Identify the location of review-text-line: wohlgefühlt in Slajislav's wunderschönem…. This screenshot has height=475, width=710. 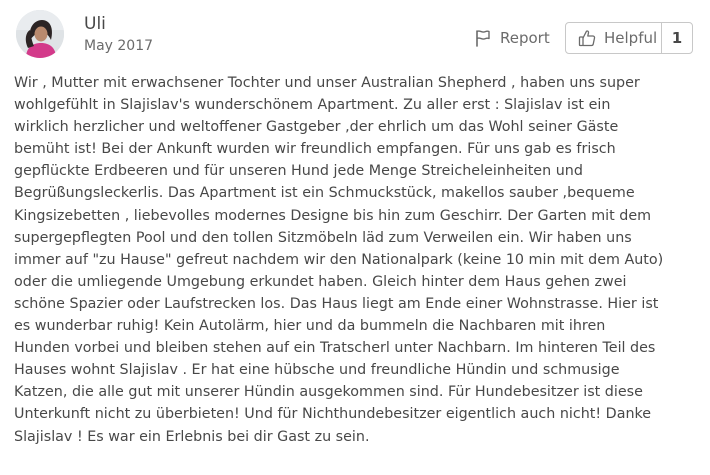
(312, 105).